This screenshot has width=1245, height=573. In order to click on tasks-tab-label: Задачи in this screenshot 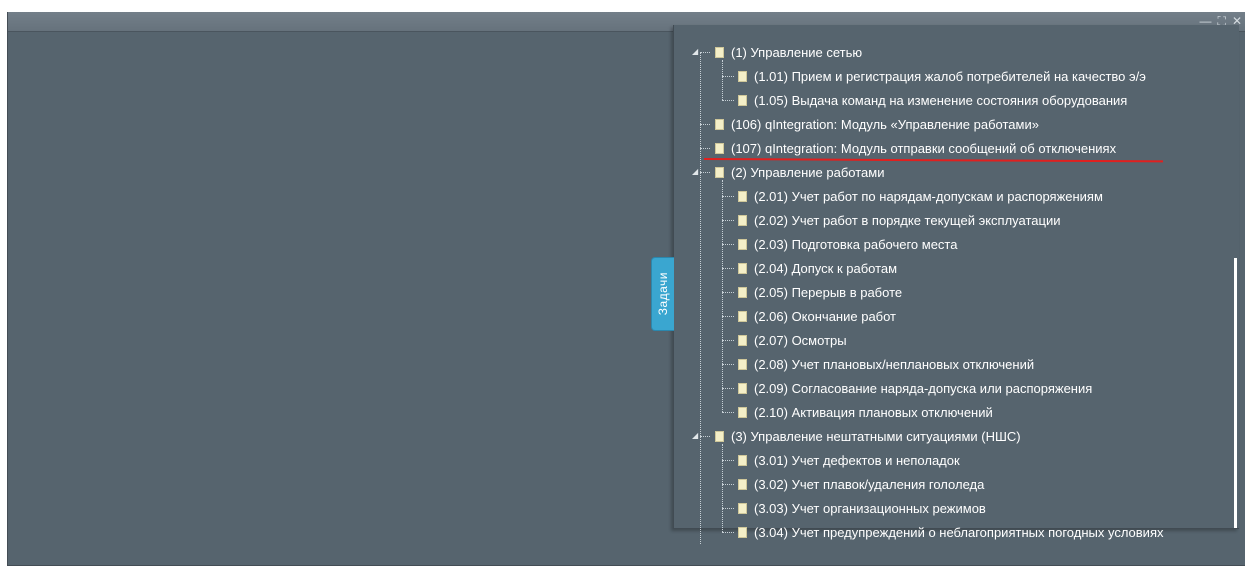, I will do `click(663, 294)`.